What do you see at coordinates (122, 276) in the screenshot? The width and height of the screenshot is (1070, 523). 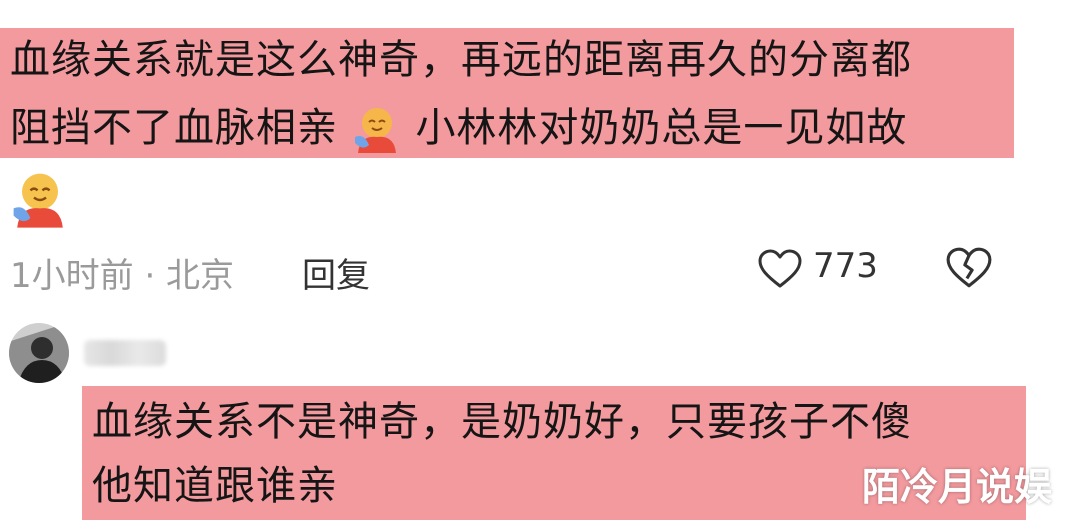 I see `comment1-meta: 1小时前 · 北京` at bounding box center [122, 276].